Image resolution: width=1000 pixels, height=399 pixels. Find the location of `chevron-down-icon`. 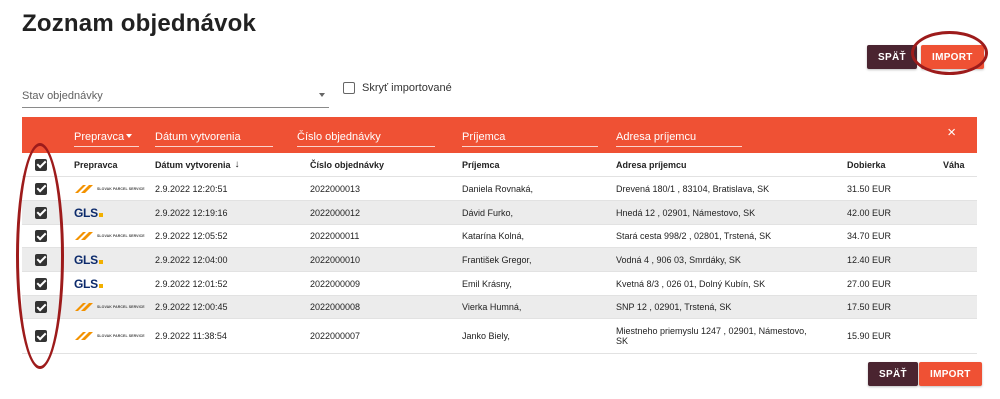

chevron-down-icon is located at coordinates (322, 95).